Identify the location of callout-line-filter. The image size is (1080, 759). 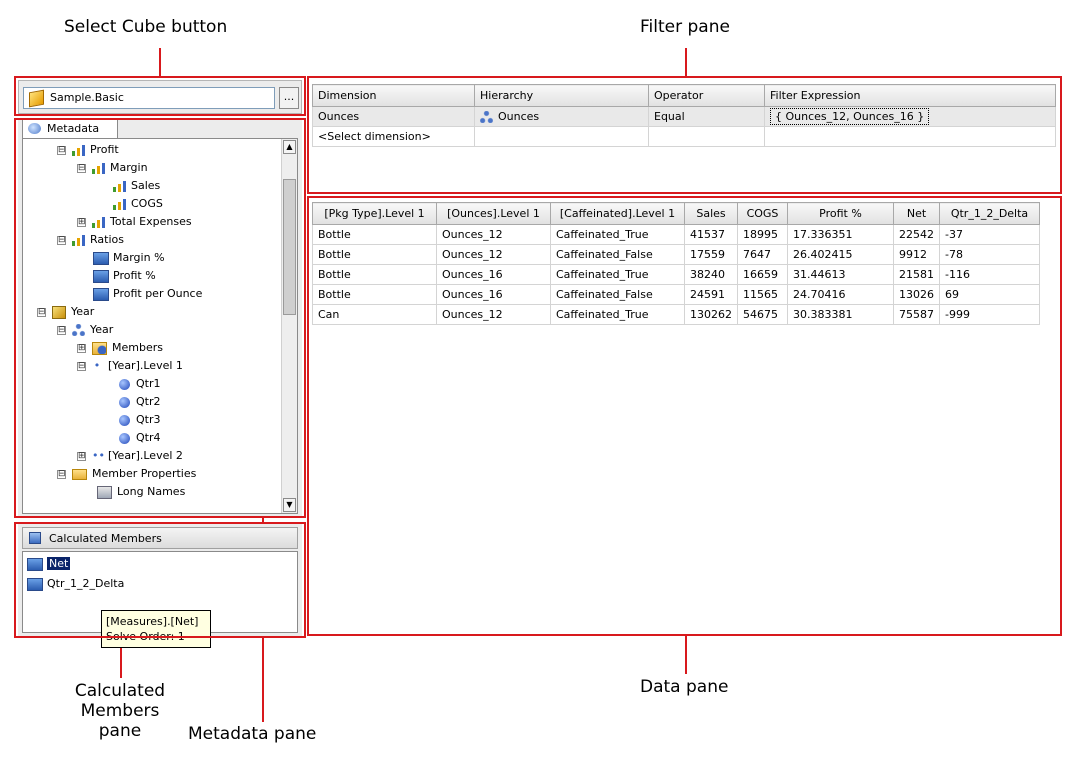
(686, 63).